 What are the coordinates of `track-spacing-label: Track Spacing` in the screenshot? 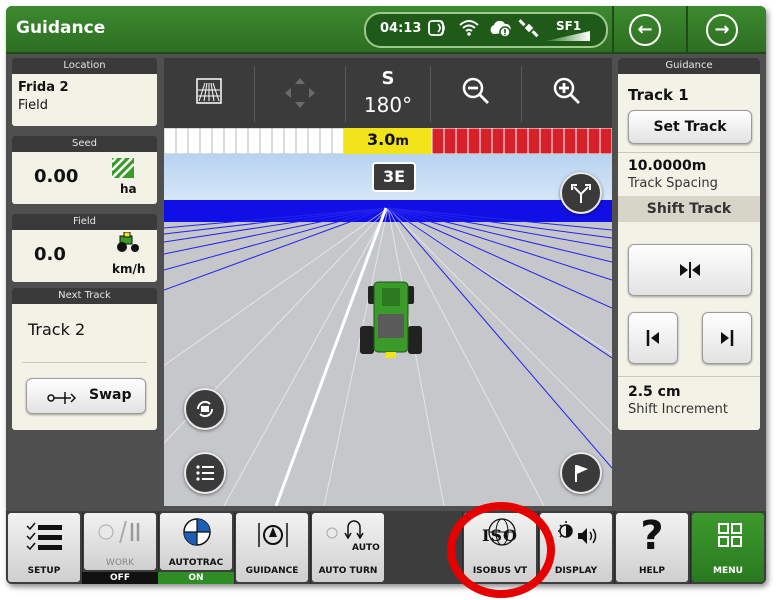 It's located at (673, 183).